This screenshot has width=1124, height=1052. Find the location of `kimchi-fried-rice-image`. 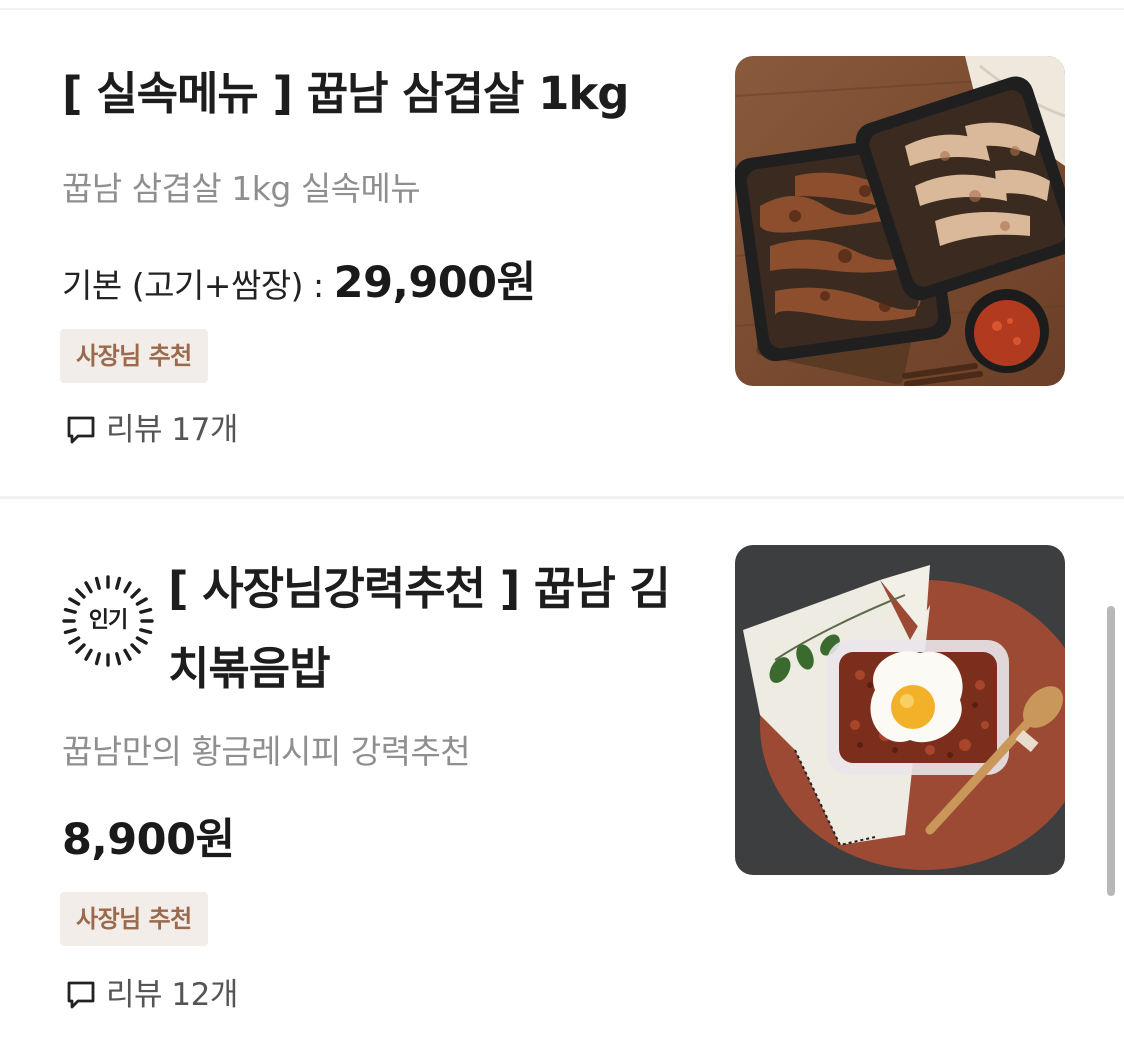

kimchi-fried-rice-image is located at coordinates (900, 710).